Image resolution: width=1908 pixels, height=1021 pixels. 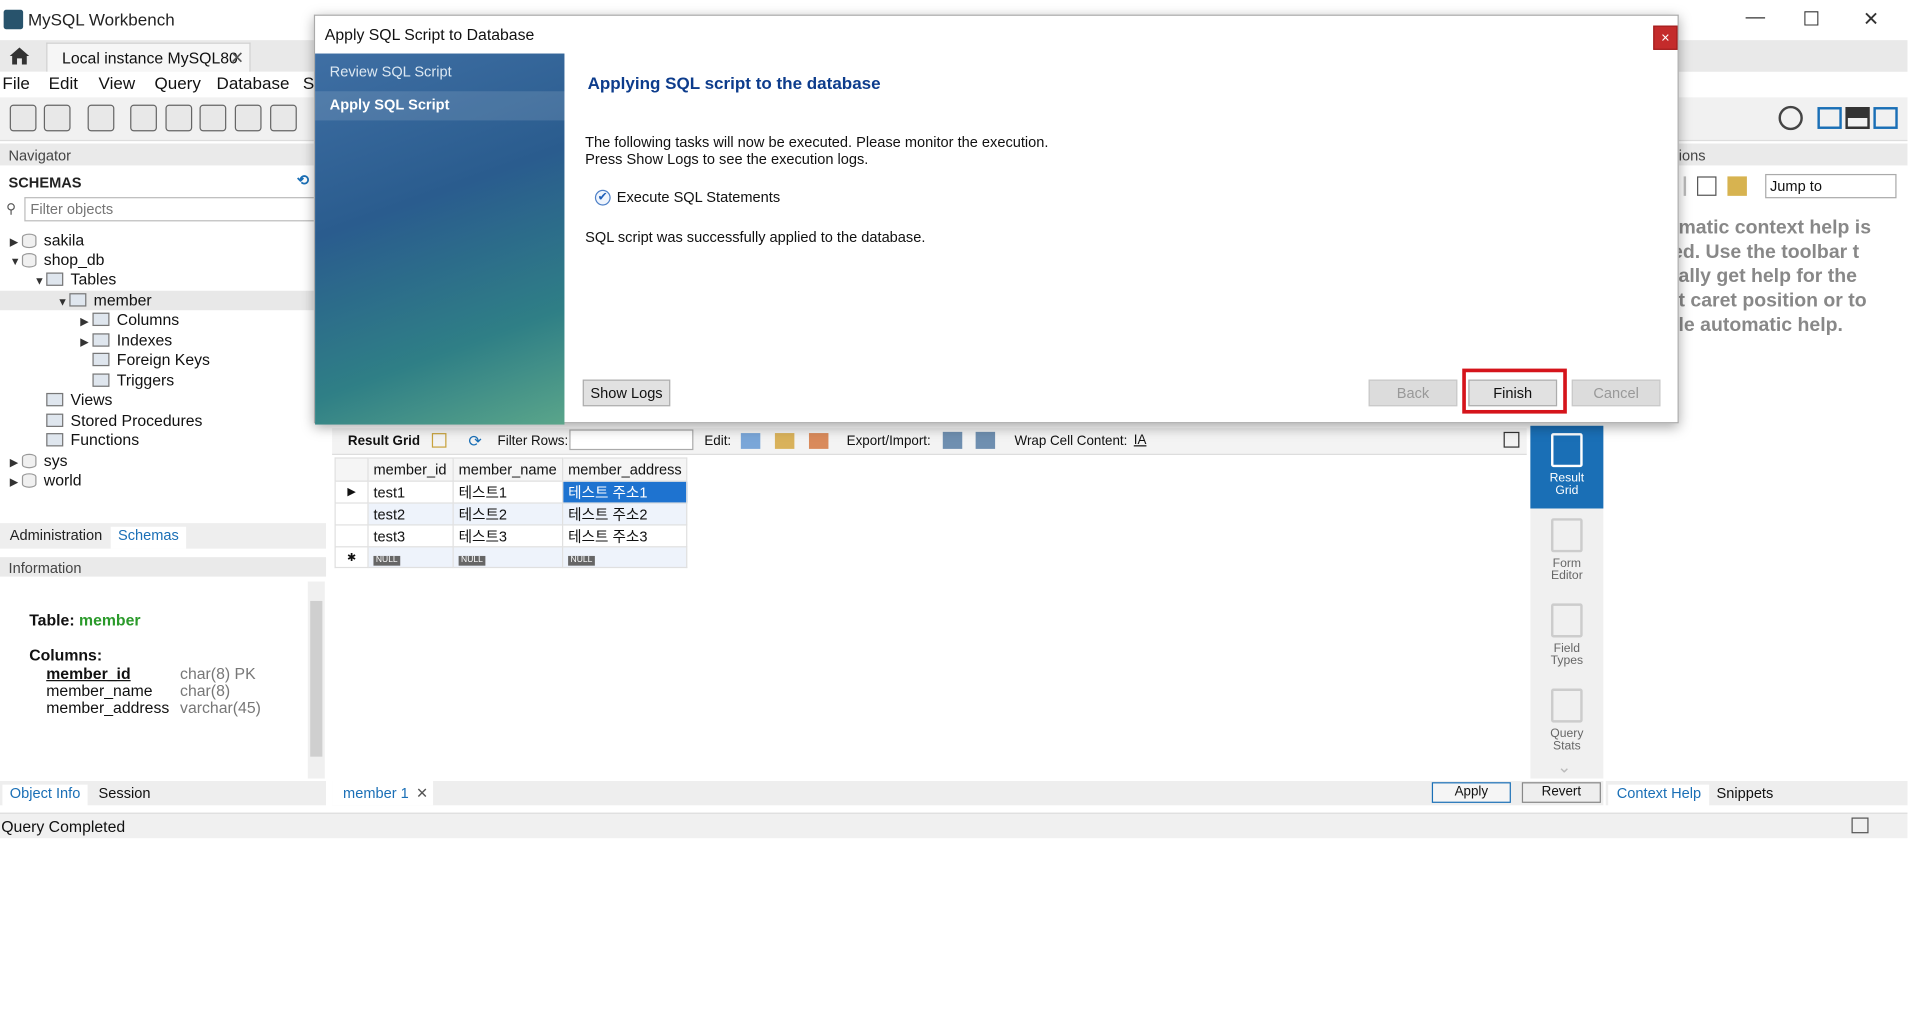 What do you see at coordinates (784, 441) in the screenshot?
I see `insert-row-icon` at bounding box center [784, 441].